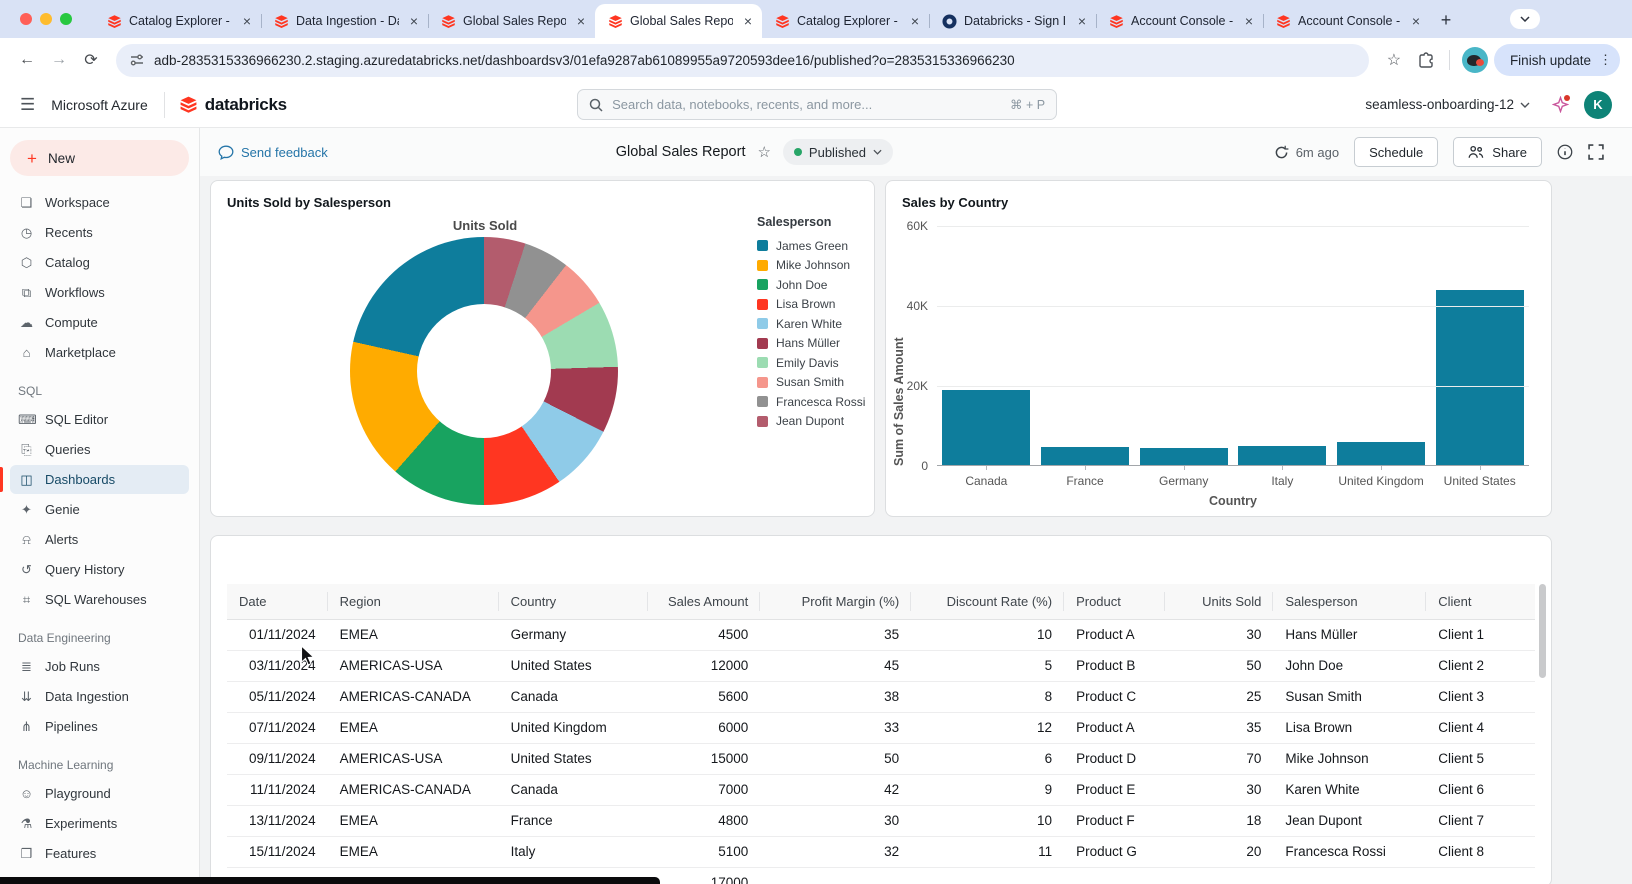 The image size is (1632, 884). I want to click on close-window-icon, so click(26, 19).